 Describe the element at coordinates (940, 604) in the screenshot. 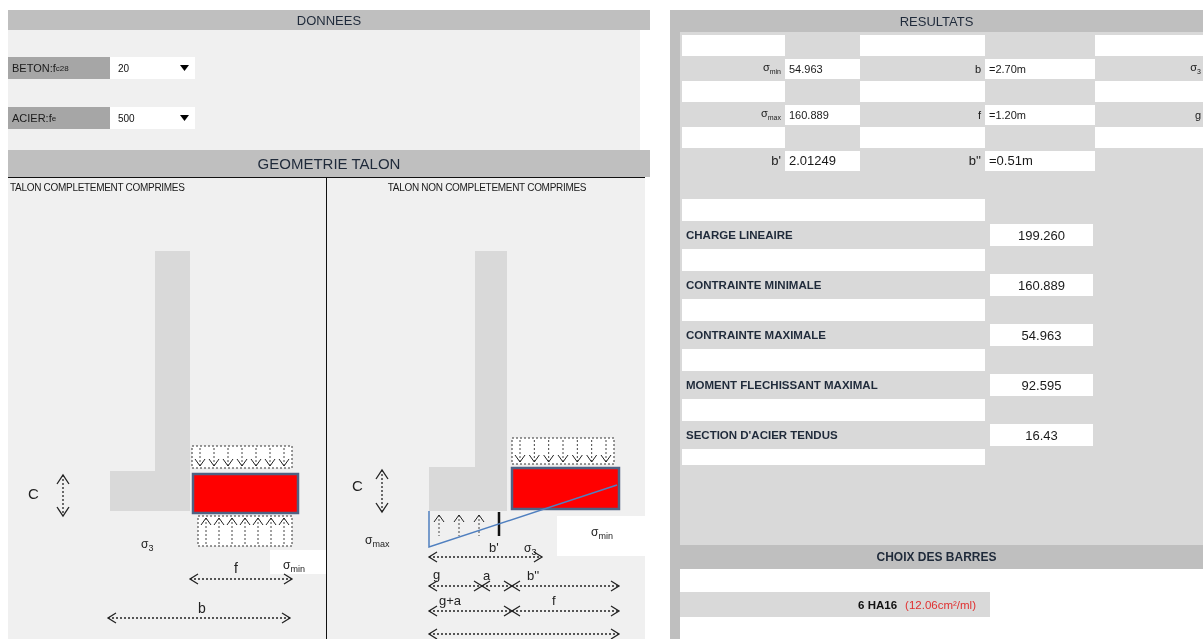

I see `steel-area: (12.06cm²/ml)` at that location.